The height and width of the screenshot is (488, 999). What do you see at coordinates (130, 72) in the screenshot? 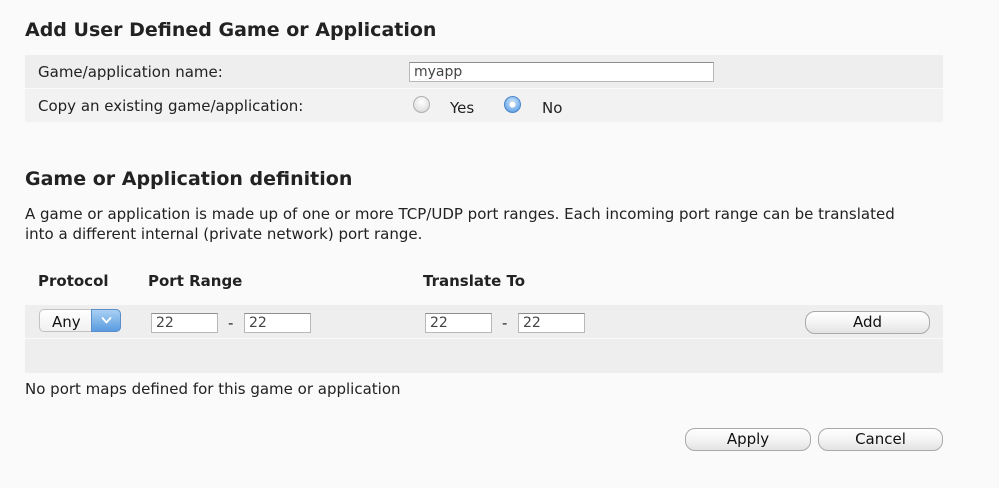
I see `name-label: Game/application name:` at bounding box center [130, 72].